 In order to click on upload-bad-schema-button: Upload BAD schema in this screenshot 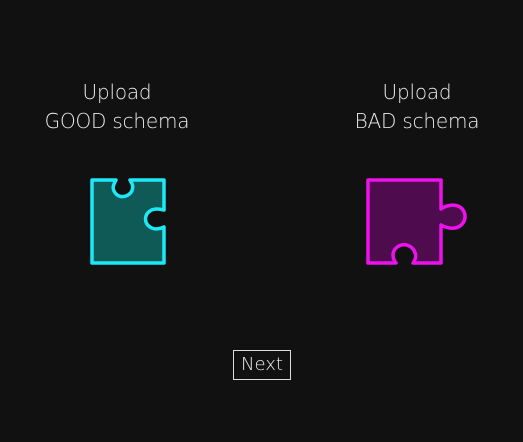, I will do `click(417, 107)`.